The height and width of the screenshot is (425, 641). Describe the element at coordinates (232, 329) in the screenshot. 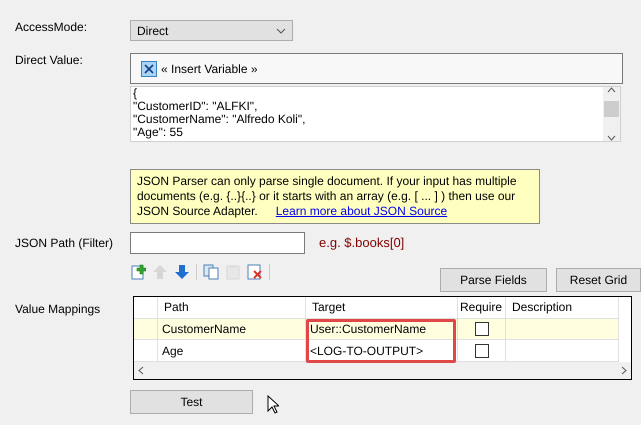

I see `table-cell: CustomerName` at that location.